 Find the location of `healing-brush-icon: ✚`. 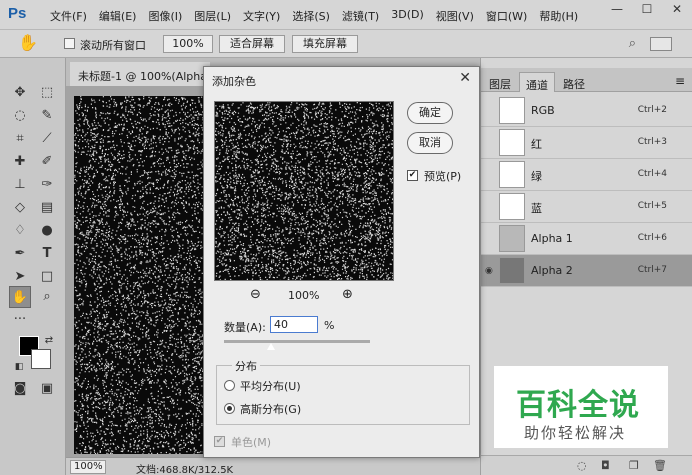

healing-brush-icon: ✚ is located at coordinates (20, 162).